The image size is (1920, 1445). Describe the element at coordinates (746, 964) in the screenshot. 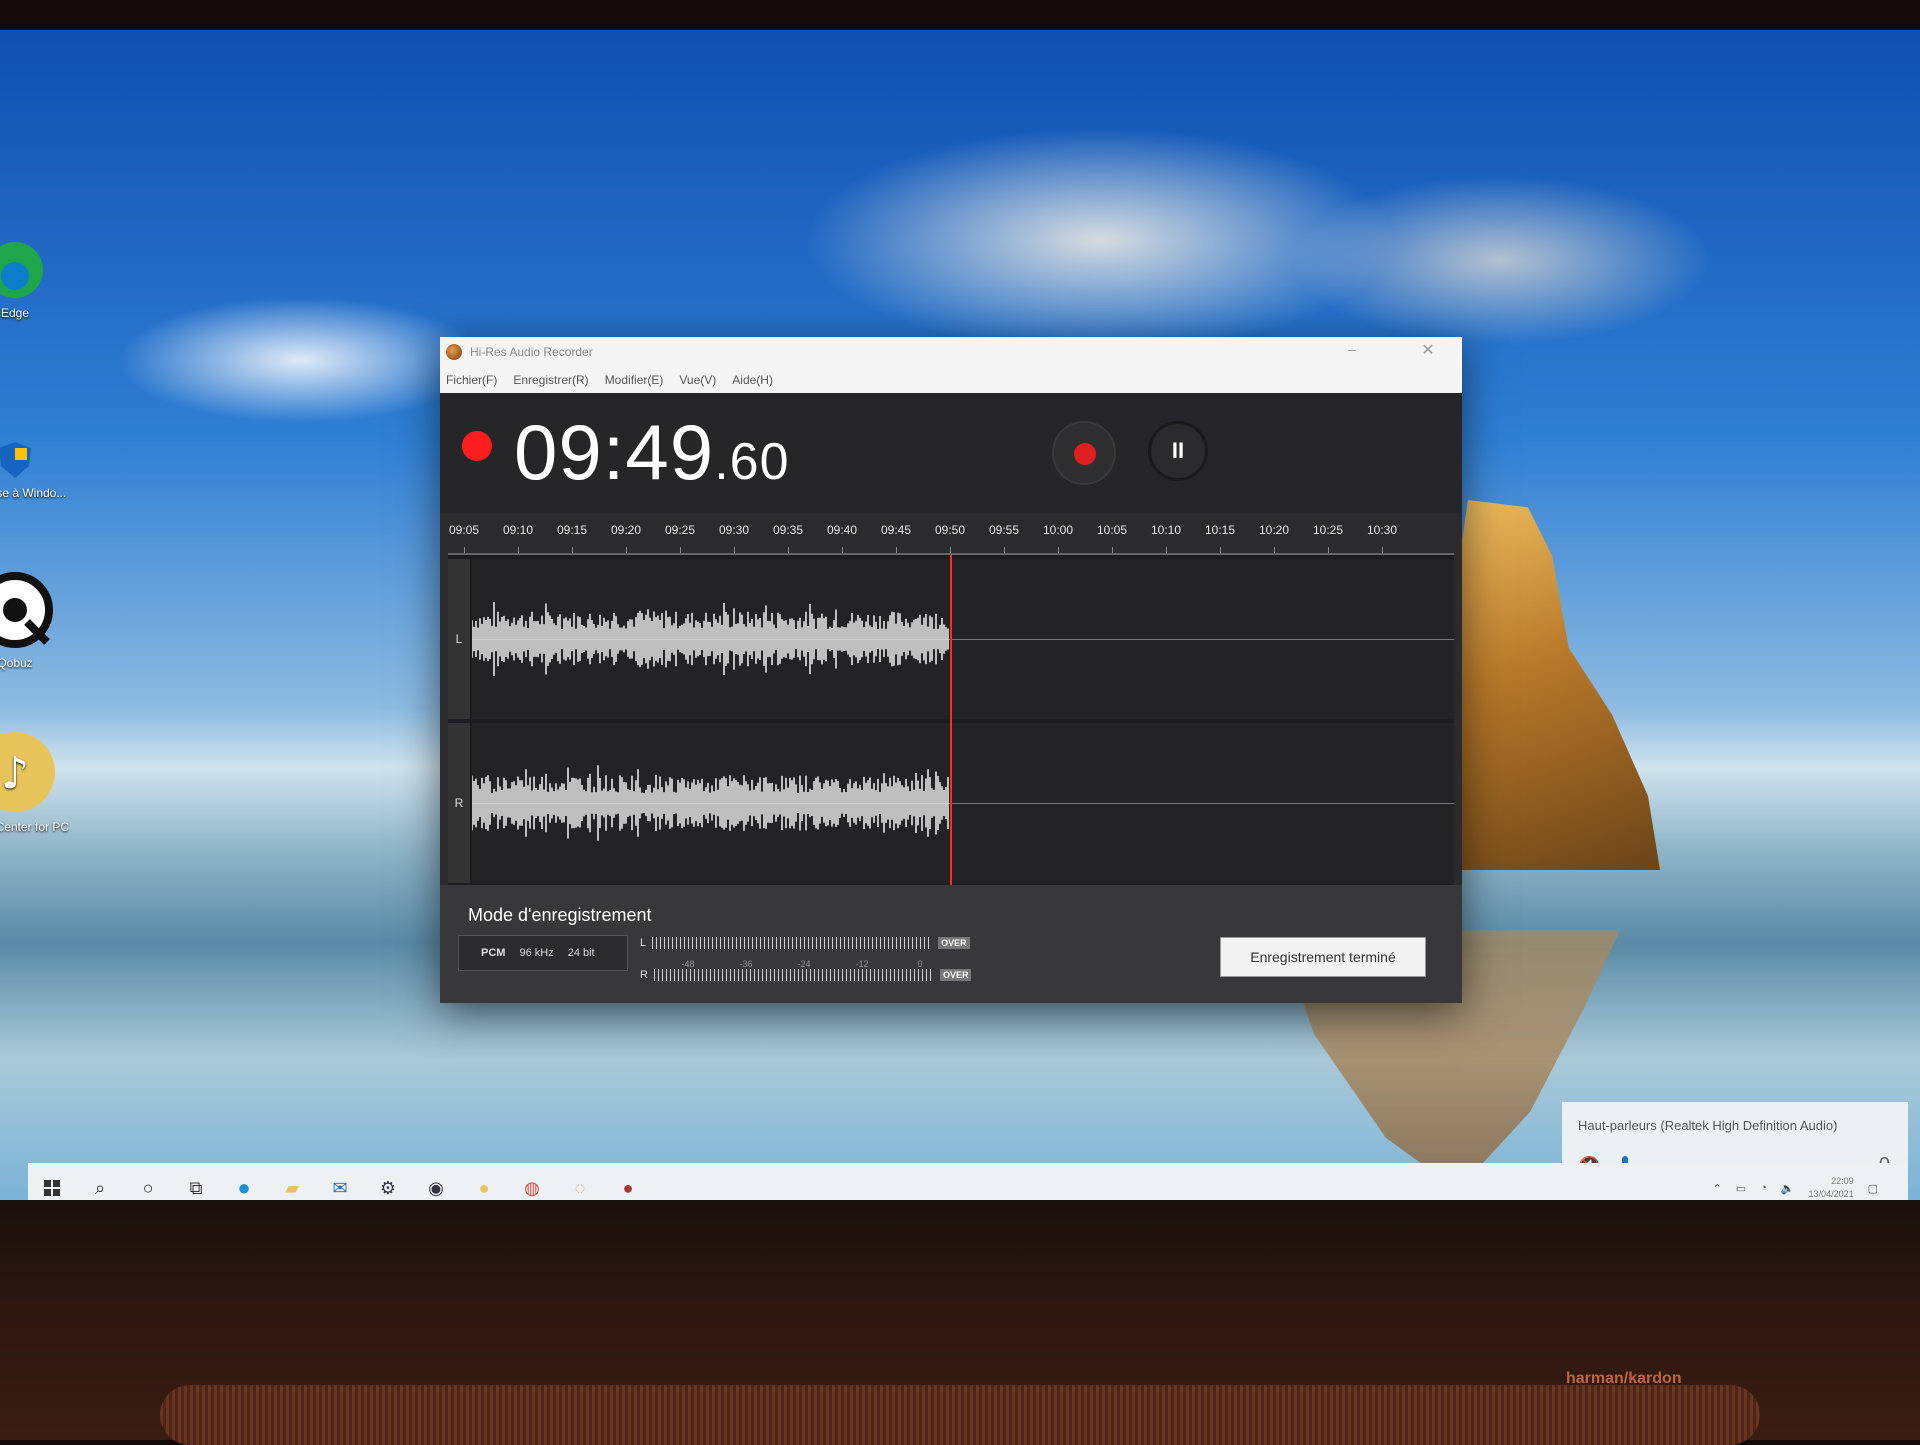

I see `db-scale-label: -36` at that location.